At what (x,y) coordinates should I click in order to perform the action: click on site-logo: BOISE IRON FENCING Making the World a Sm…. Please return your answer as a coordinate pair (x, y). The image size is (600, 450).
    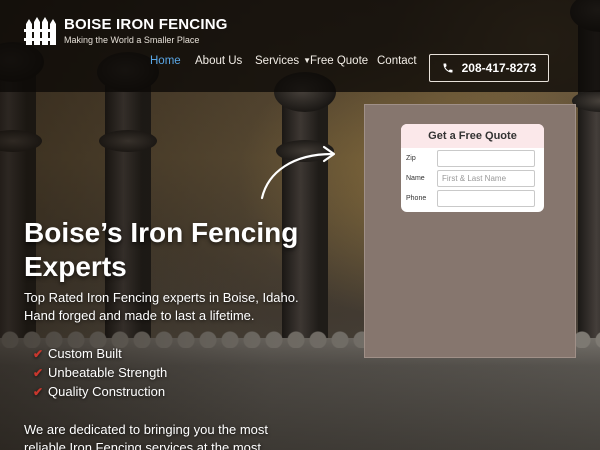
    Looking at the image, I should click on (126, 31).